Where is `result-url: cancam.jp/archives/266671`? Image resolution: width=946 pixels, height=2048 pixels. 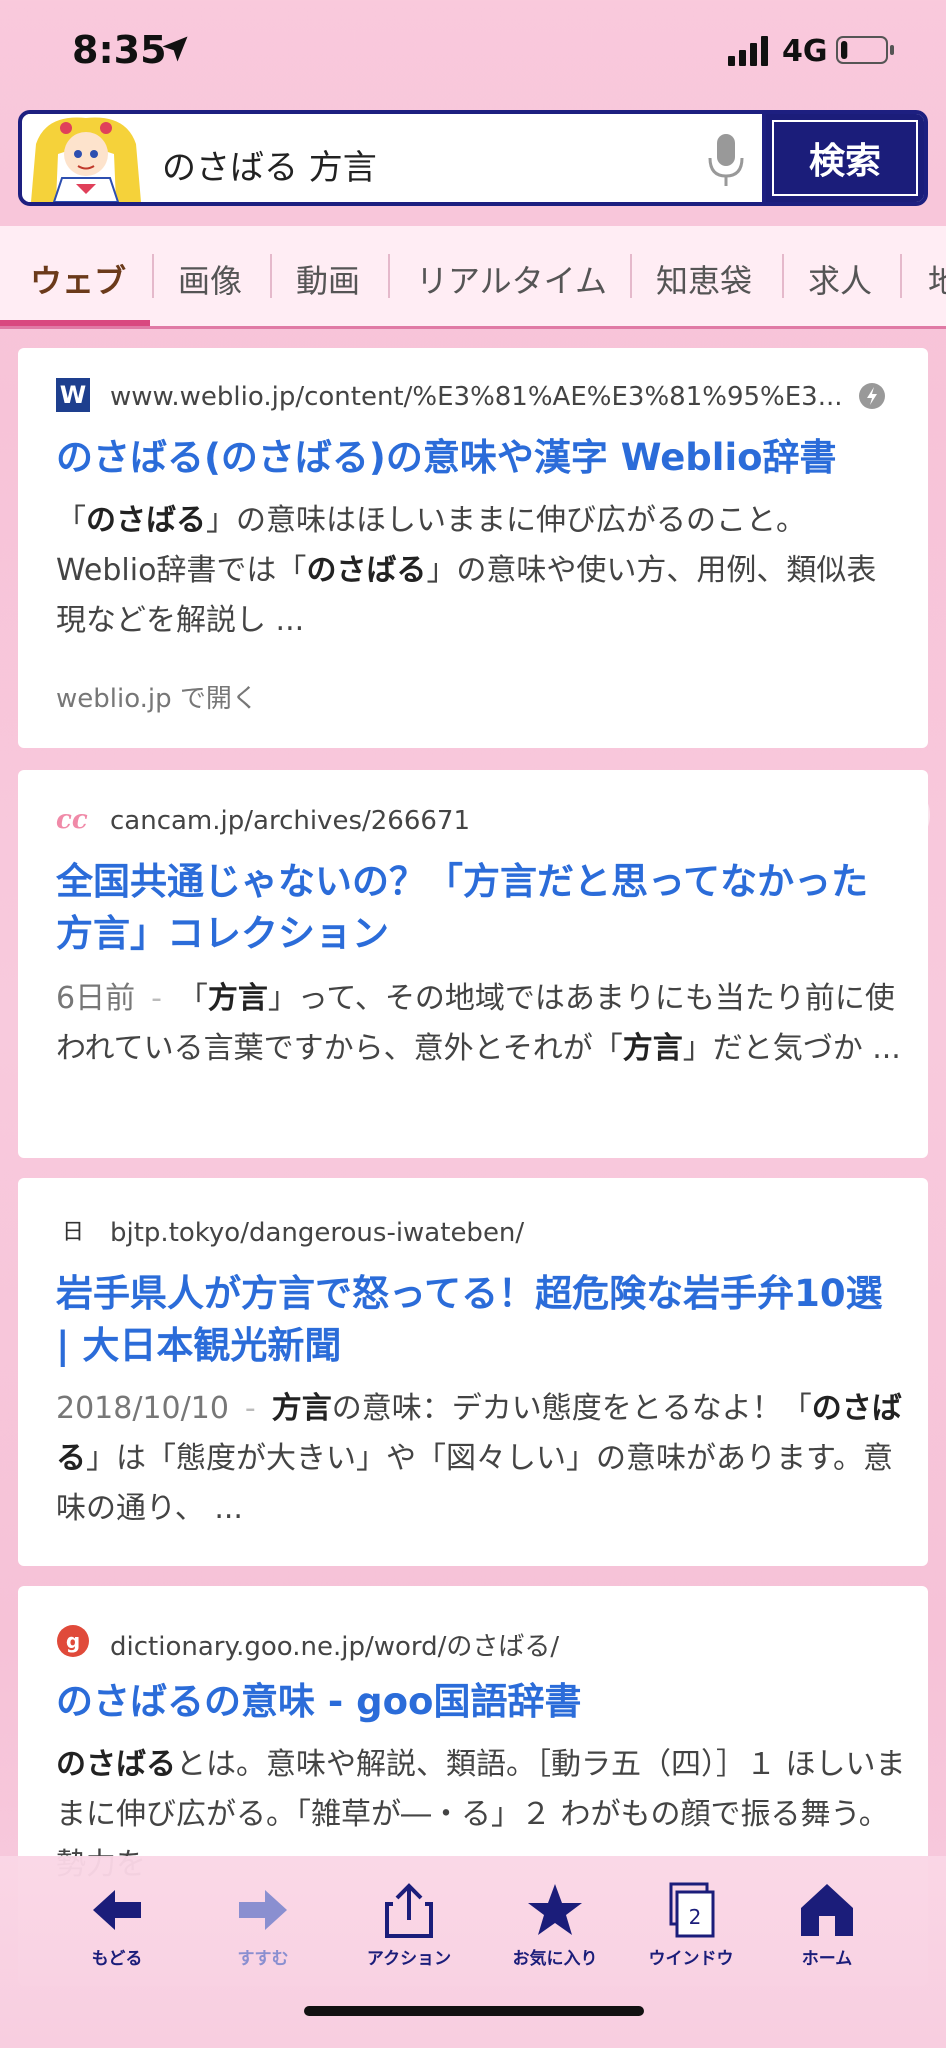
result-url: cancam.jp/archives/266671 is located at coordinates (290, 821).